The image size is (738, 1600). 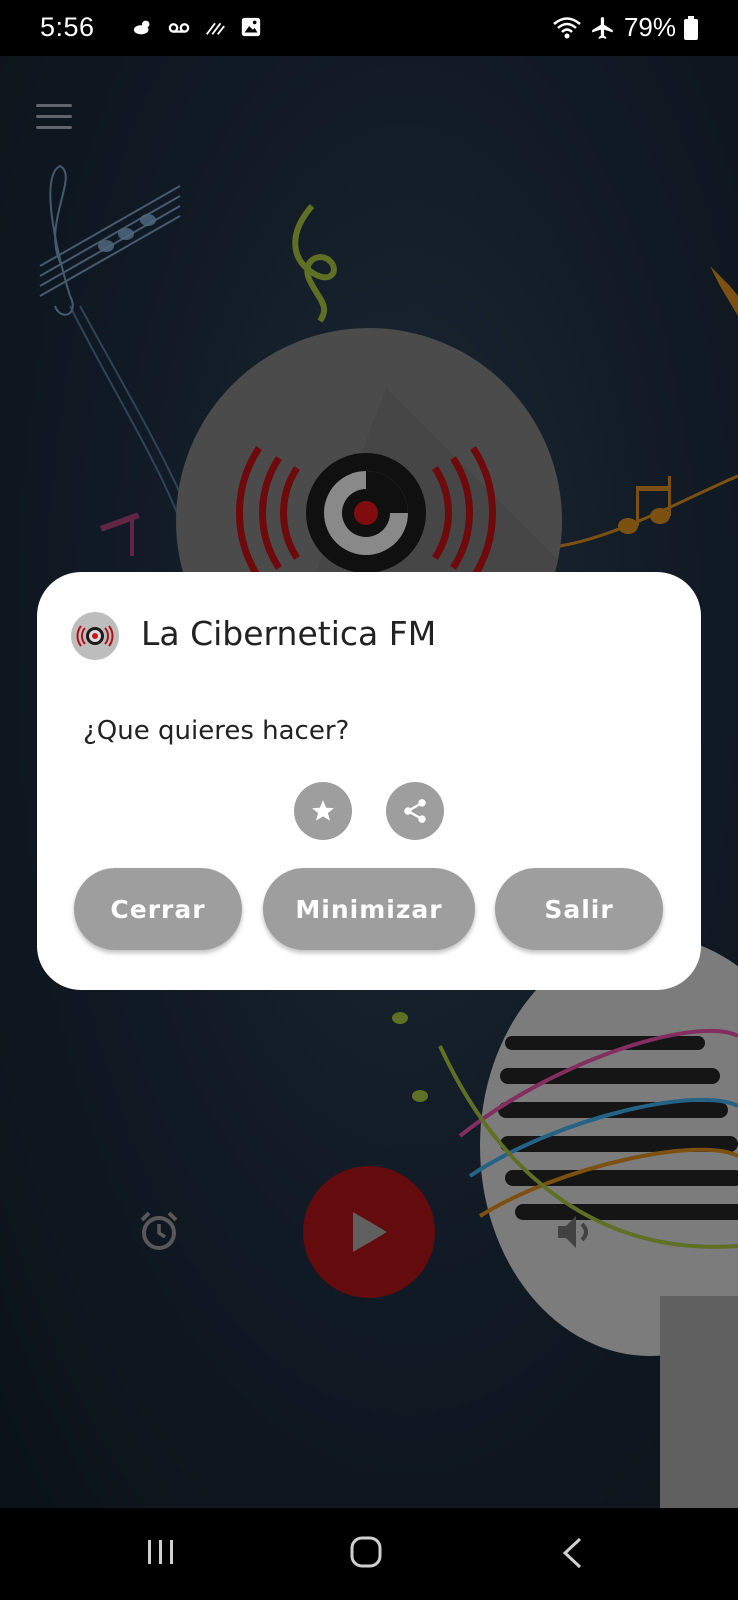 I want to click on dialog-station-logo, so click(x=95, y=636).